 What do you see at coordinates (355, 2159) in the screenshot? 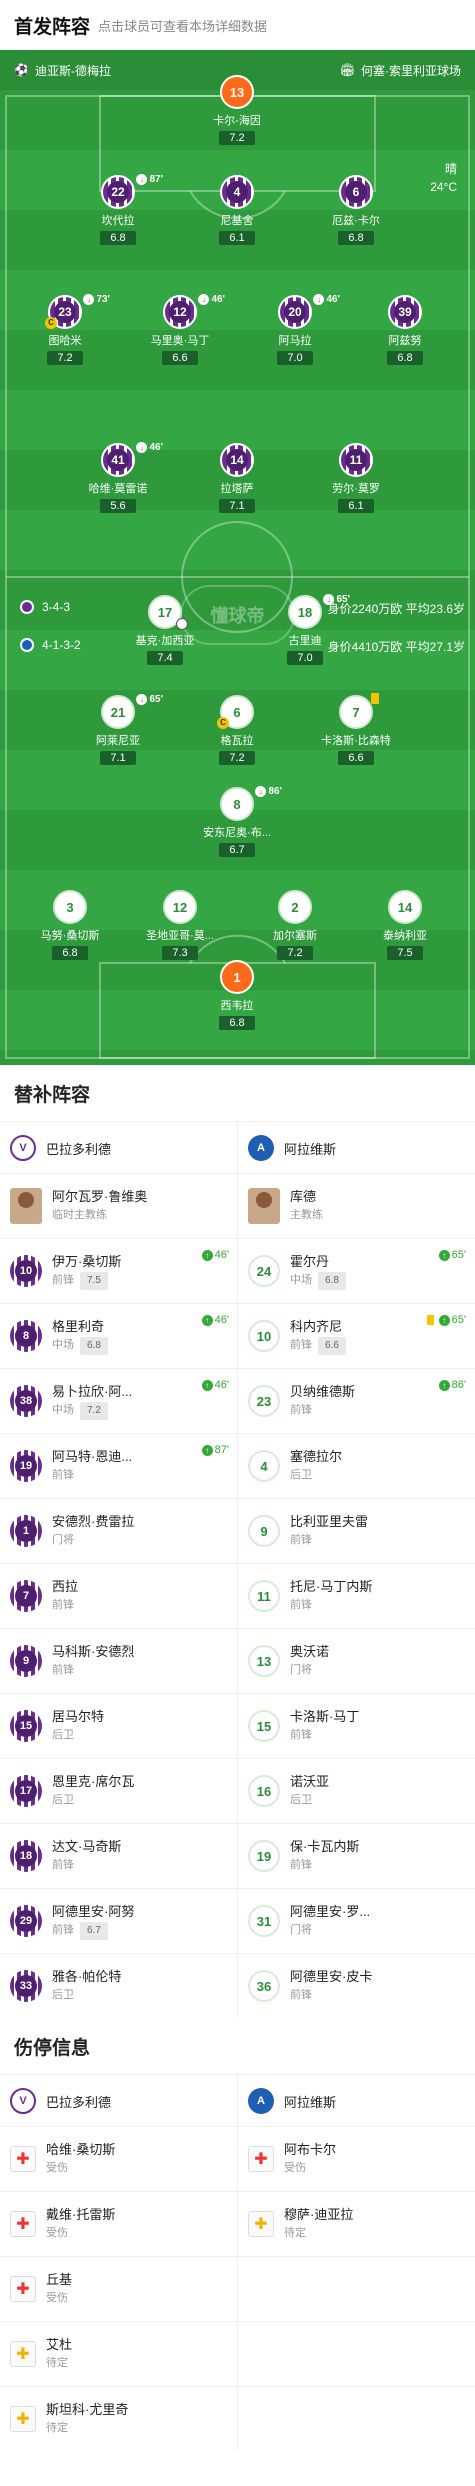
I see `injured-player: ✚ 阿布卡尔 受伤` at bounding box center [355, 2159].